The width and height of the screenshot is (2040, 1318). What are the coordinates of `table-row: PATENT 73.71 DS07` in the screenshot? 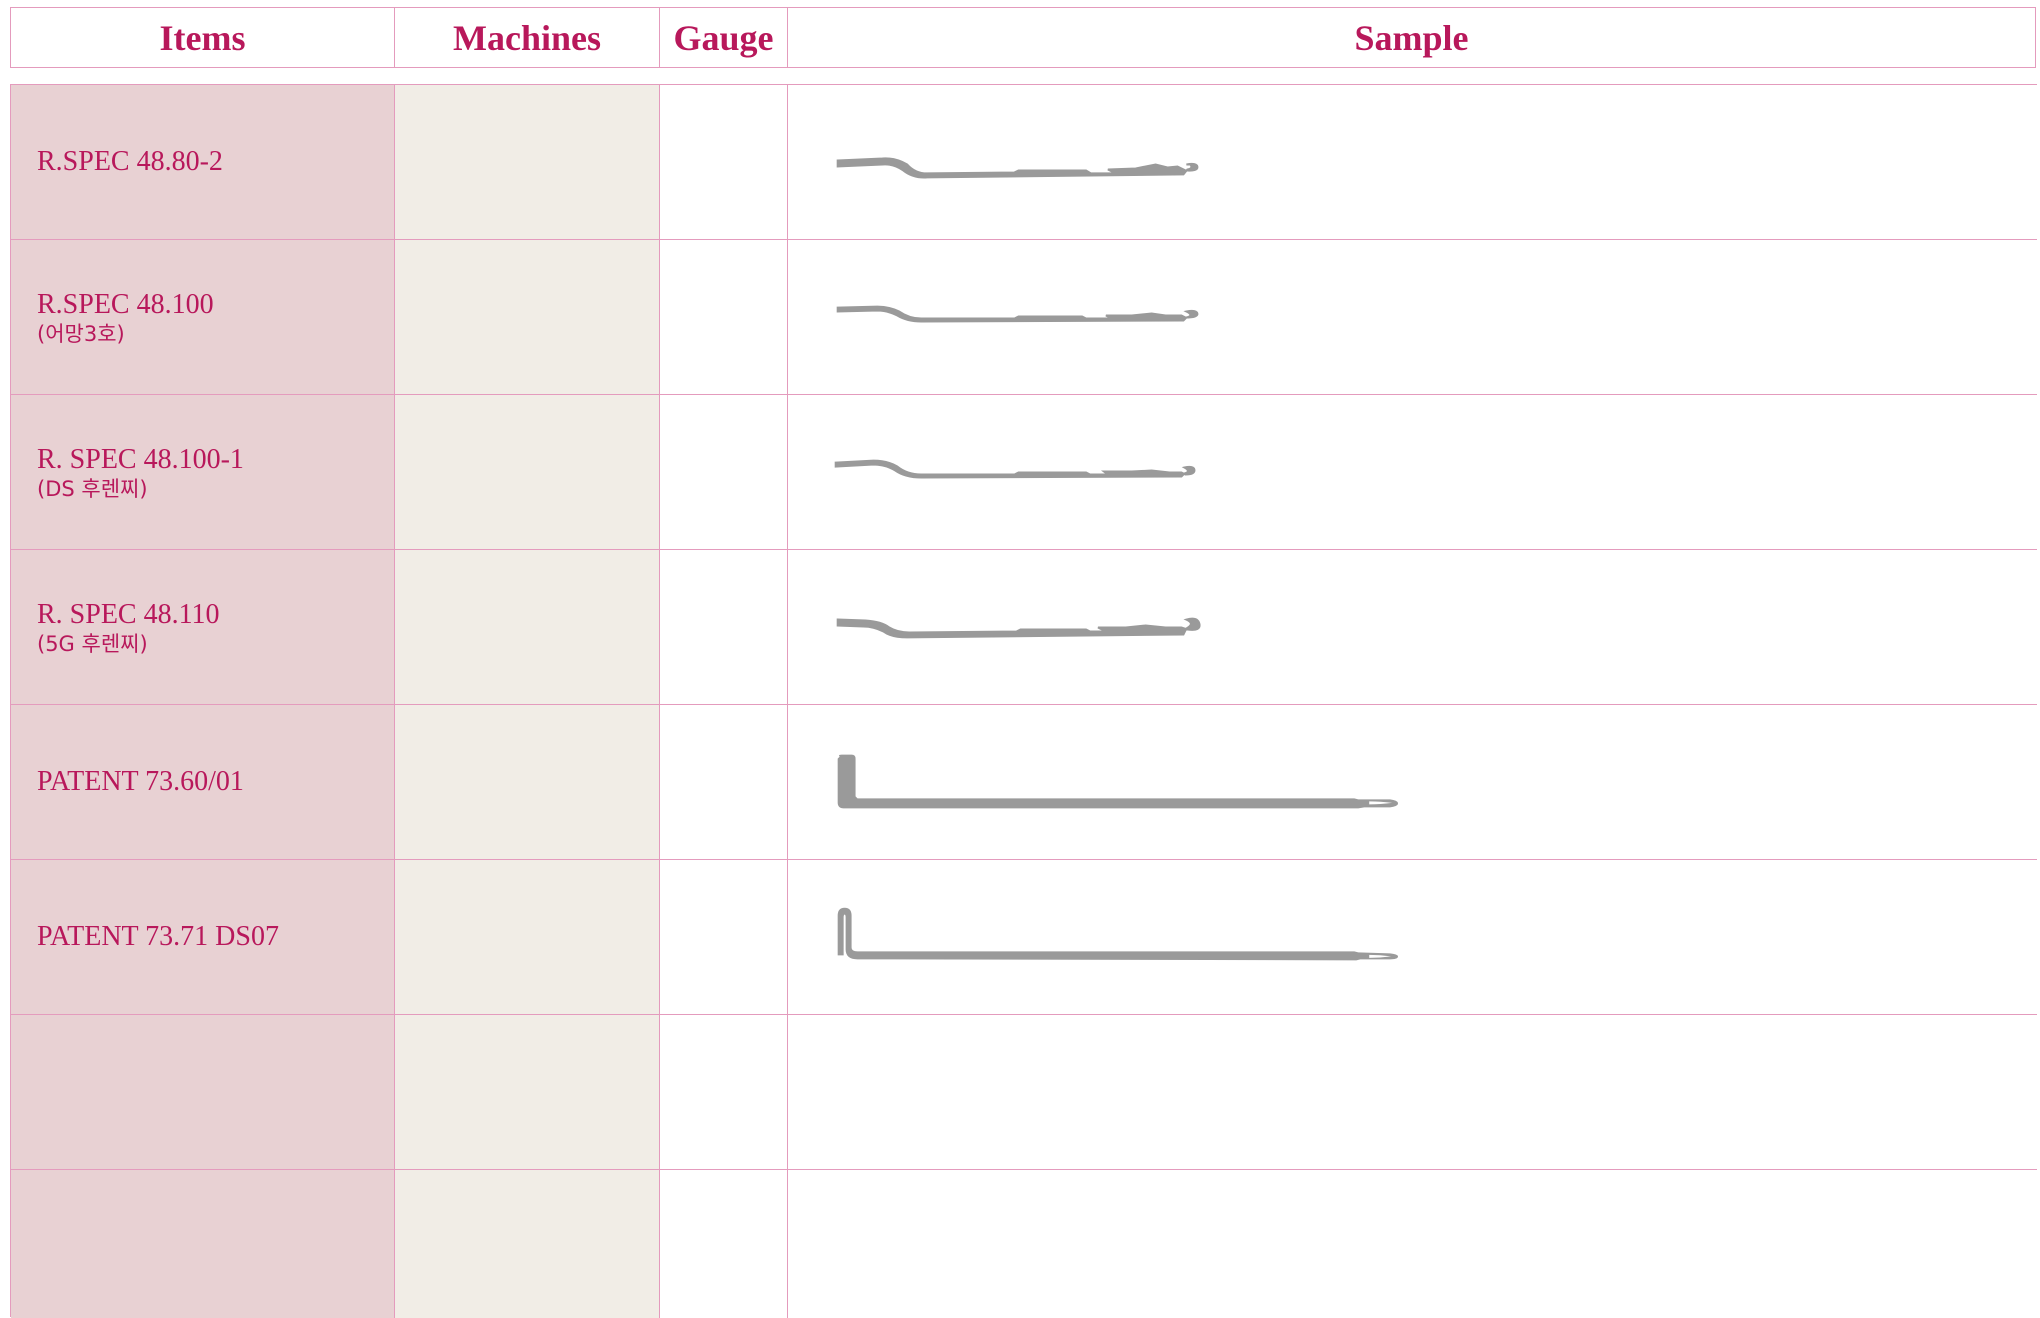 It's located at (1024, 937).